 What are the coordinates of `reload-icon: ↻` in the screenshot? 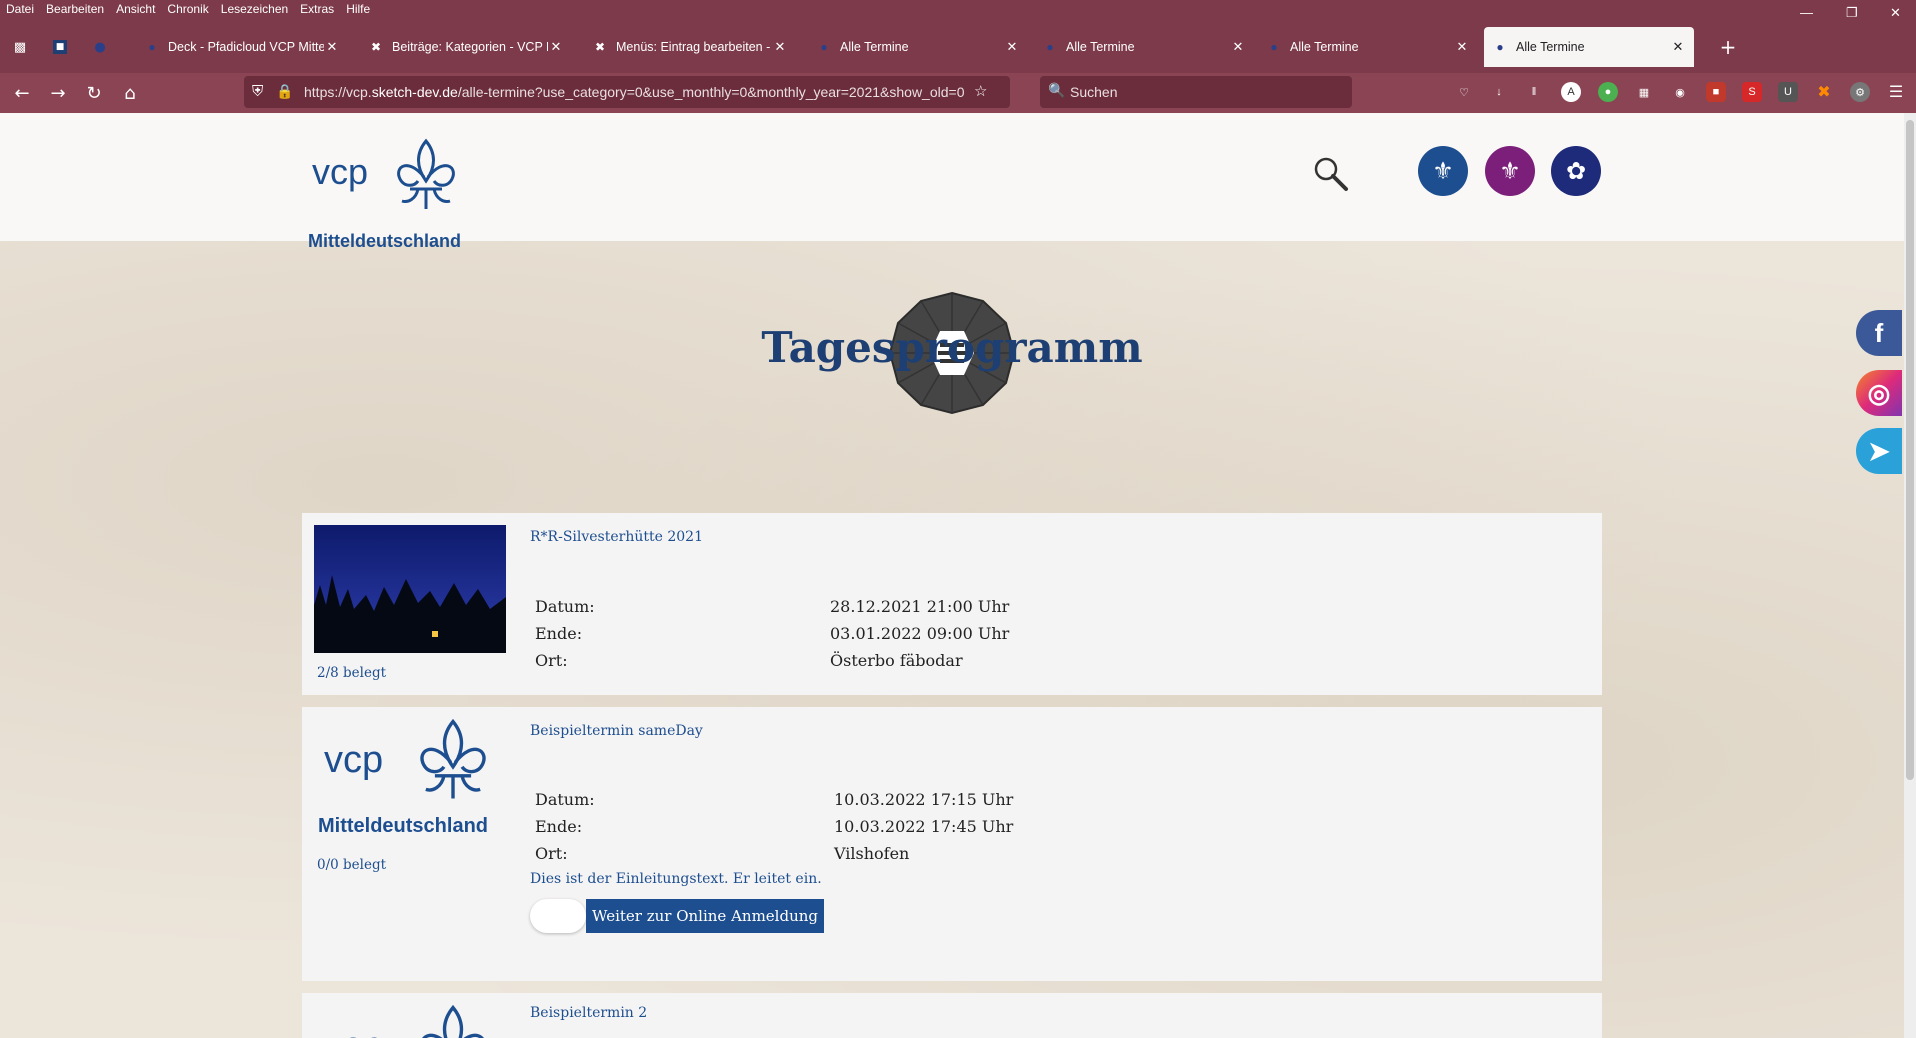 It's located at (94, 93).